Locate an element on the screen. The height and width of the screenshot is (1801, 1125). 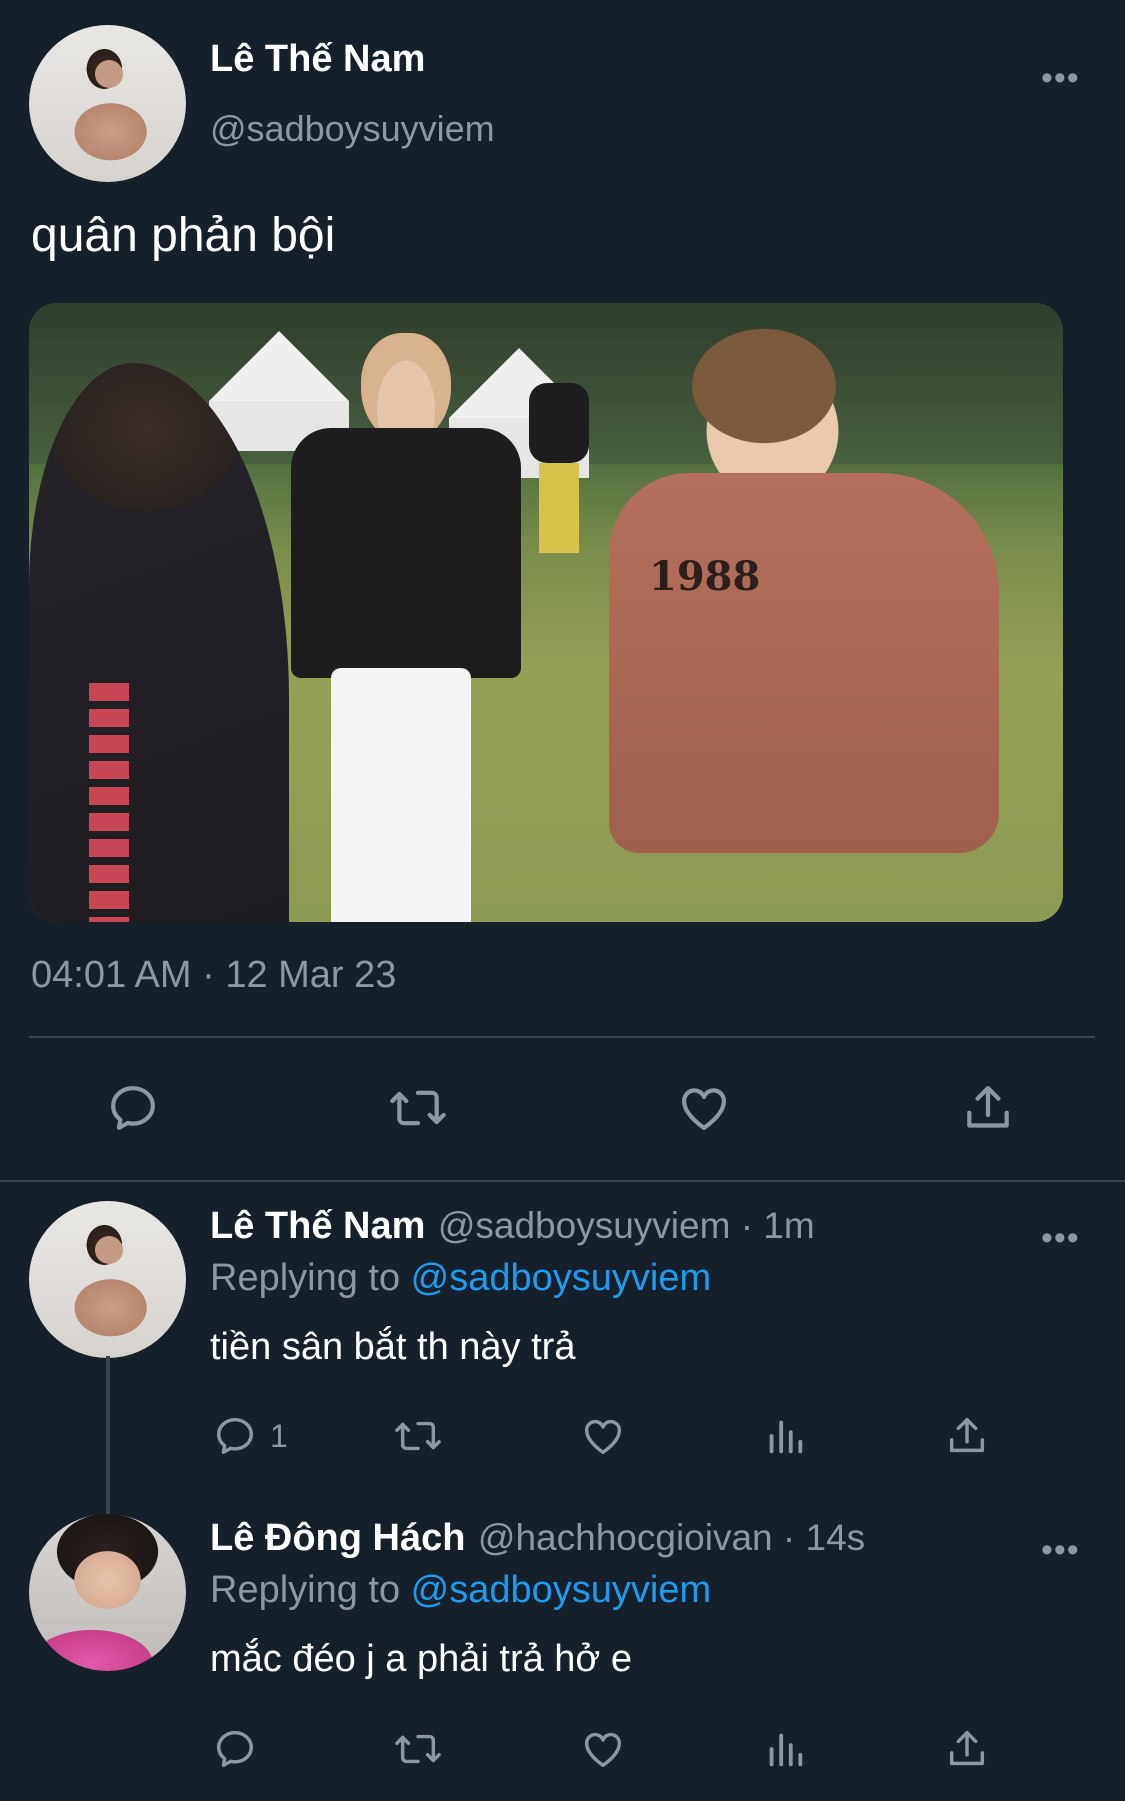
reply-header: Lê Đông Hách @hachhocgioivan · 14s is located at coordinates (537, 1538).